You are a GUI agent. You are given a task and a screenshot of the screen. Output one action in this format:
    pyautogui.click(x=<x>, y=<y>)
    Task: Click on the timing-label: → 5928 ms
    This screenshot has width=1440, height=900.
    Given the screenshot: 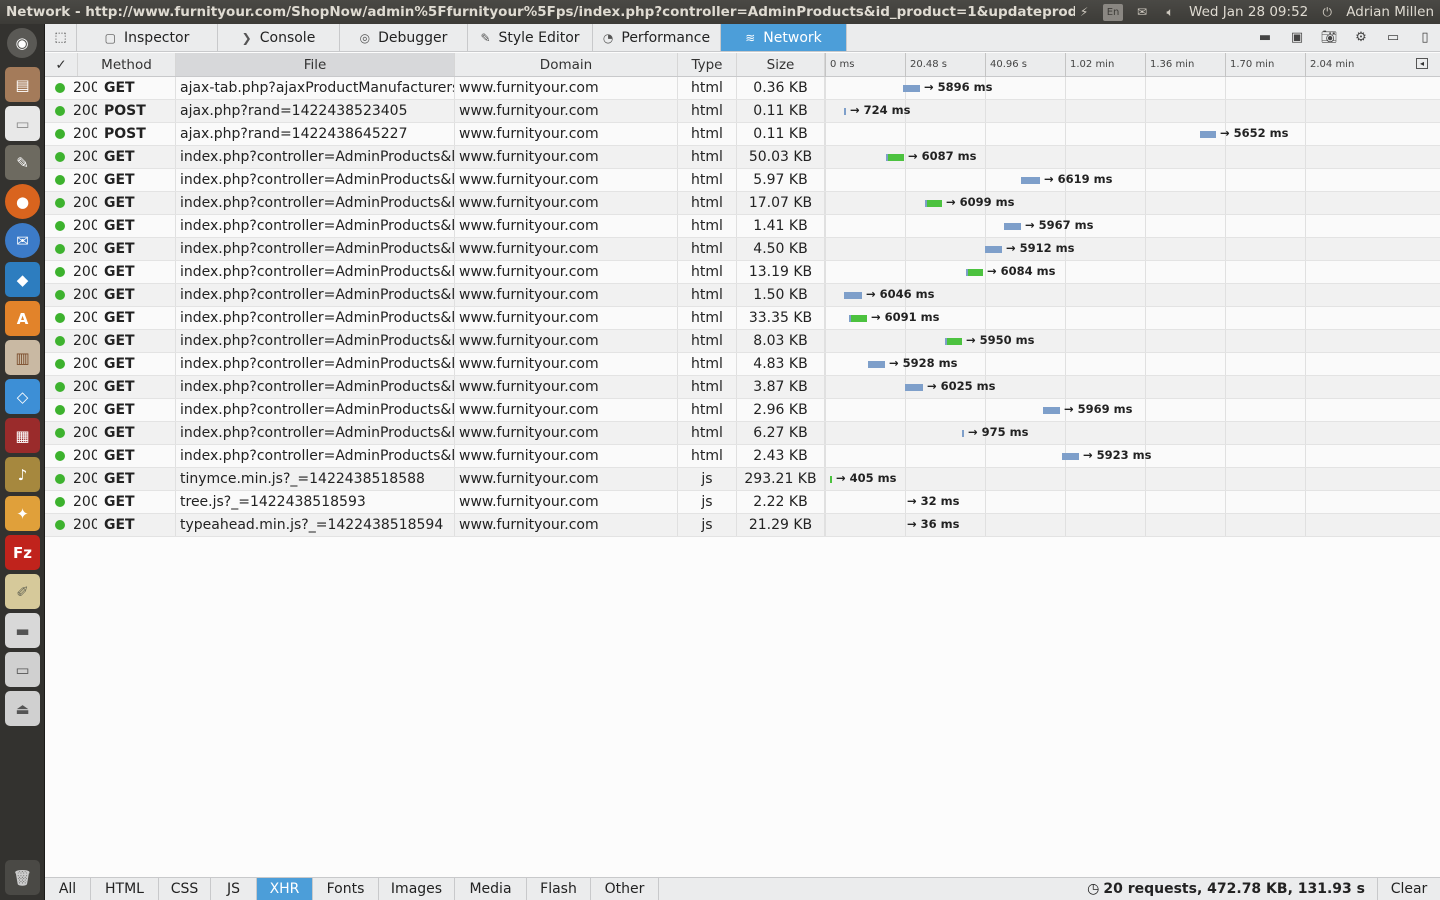 What is the action you would take?
    pyautogui.click(x=923, y=363)
    